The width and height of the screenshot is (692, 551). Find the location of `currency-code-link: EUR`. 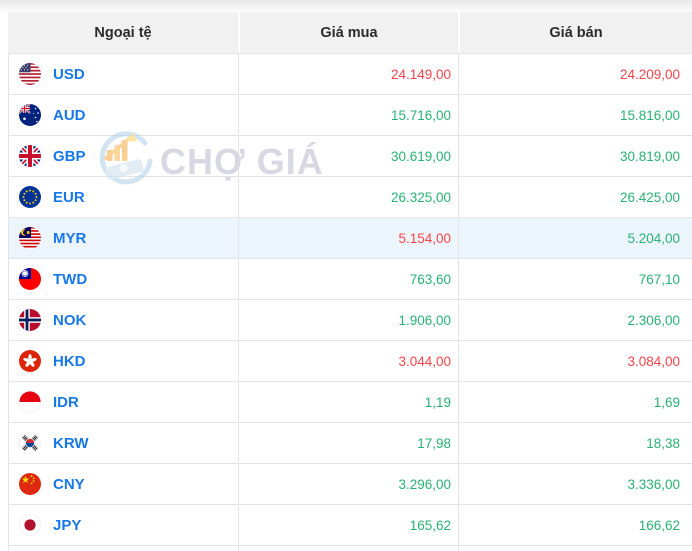

currency-code-link: EUR is located at coordinates (69, 197).